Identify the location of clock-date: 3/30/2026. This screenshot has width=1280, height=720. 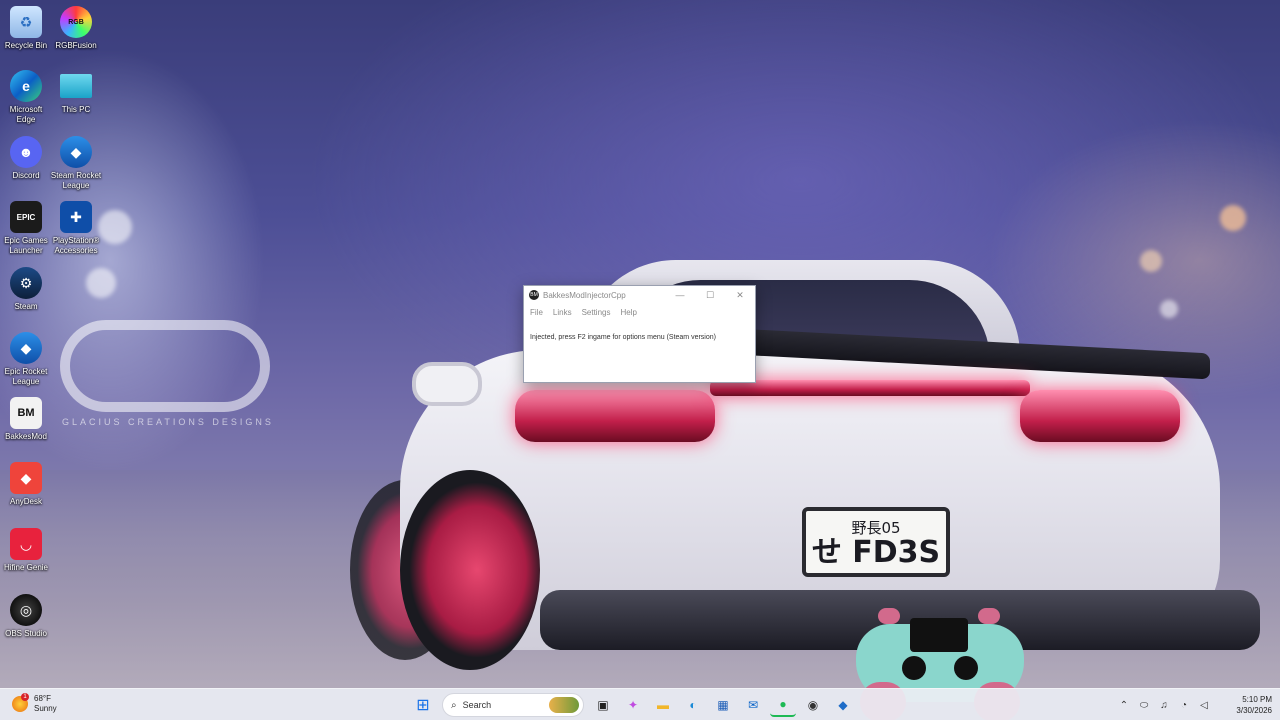
(1254, 710).